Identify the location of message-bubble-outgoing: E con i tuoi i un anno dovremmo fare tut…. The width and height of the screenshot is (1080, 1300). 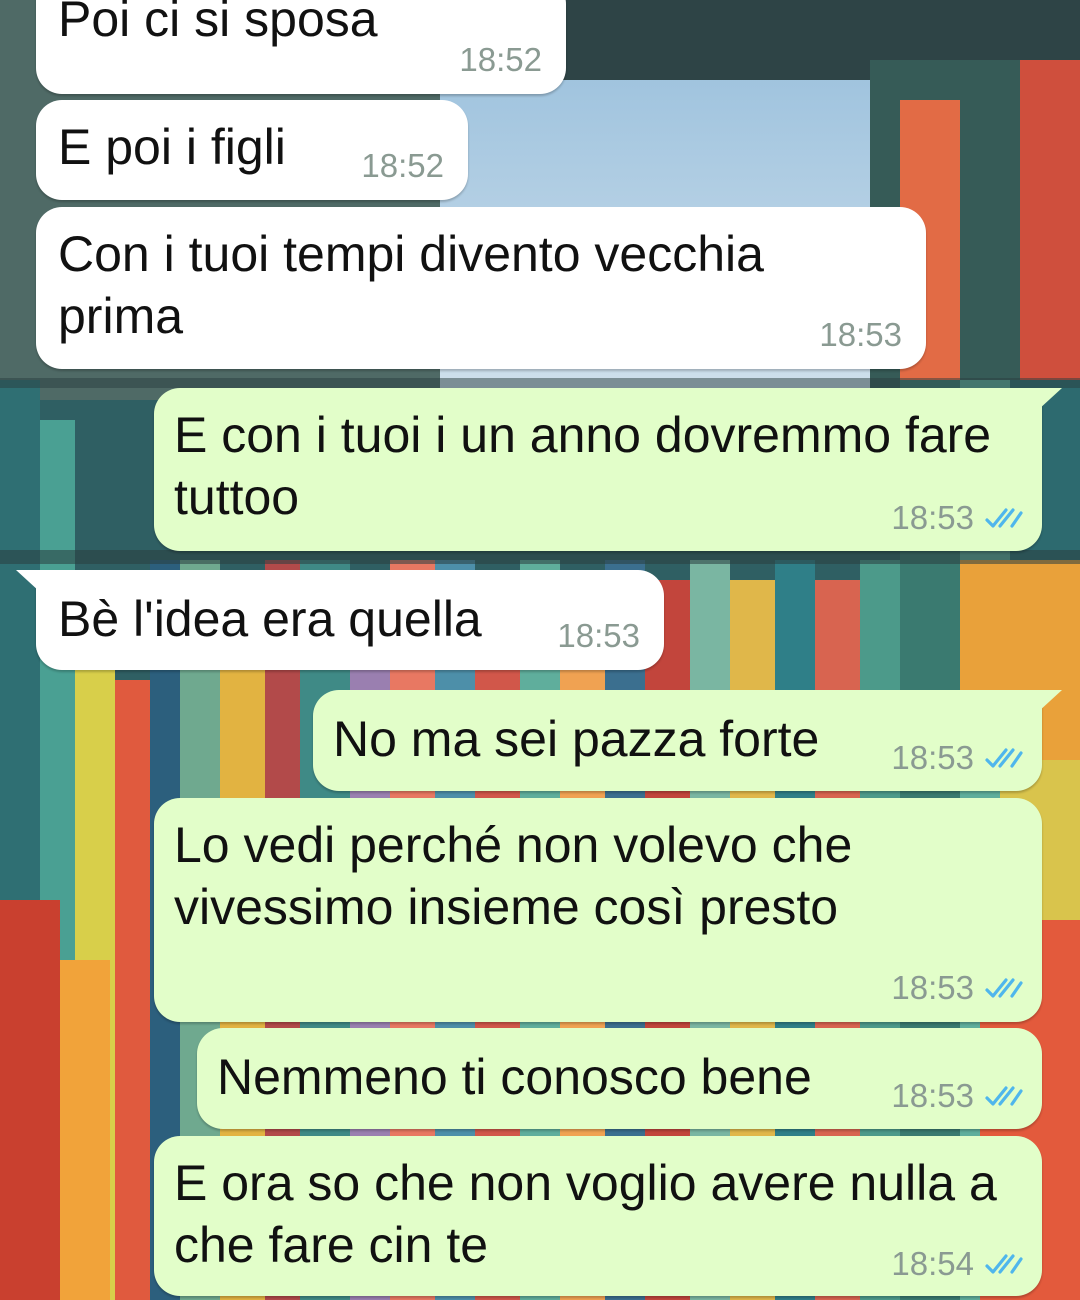
(608, 469).